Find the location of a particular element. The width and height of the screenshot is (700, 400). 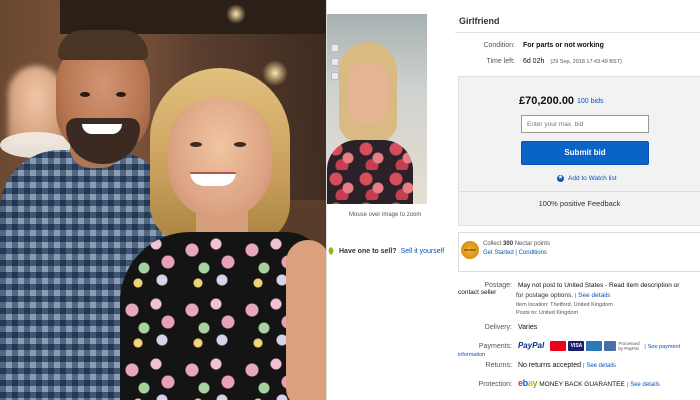

ceiling-light is located at coordinates (236, 14).